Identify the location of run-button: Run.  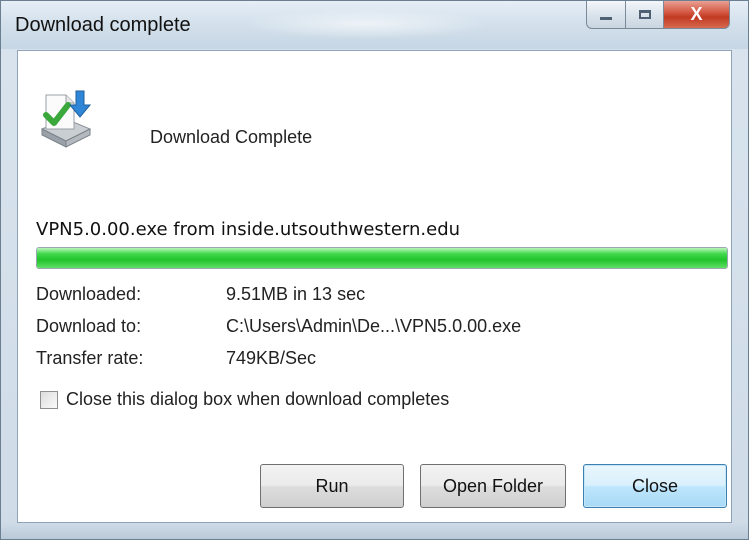
(332, 486).